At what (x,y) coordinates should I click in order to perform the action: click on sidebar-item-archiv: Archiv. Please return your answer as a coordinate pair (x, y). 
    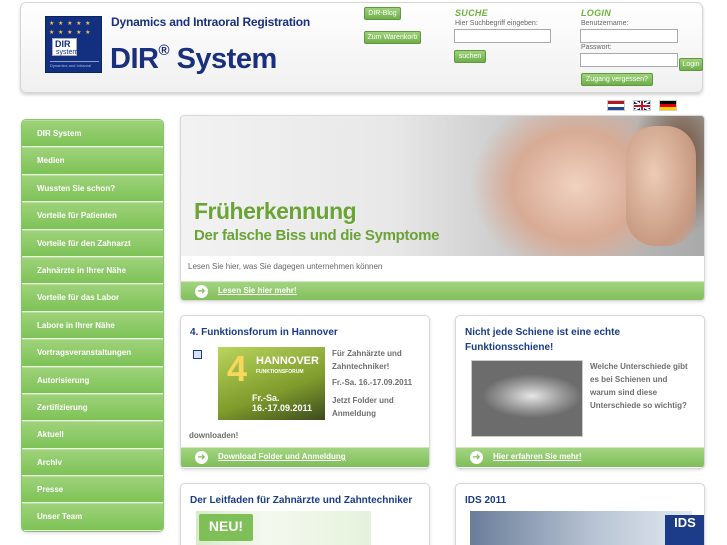
    Looking at the image, I should click on (92, 462).